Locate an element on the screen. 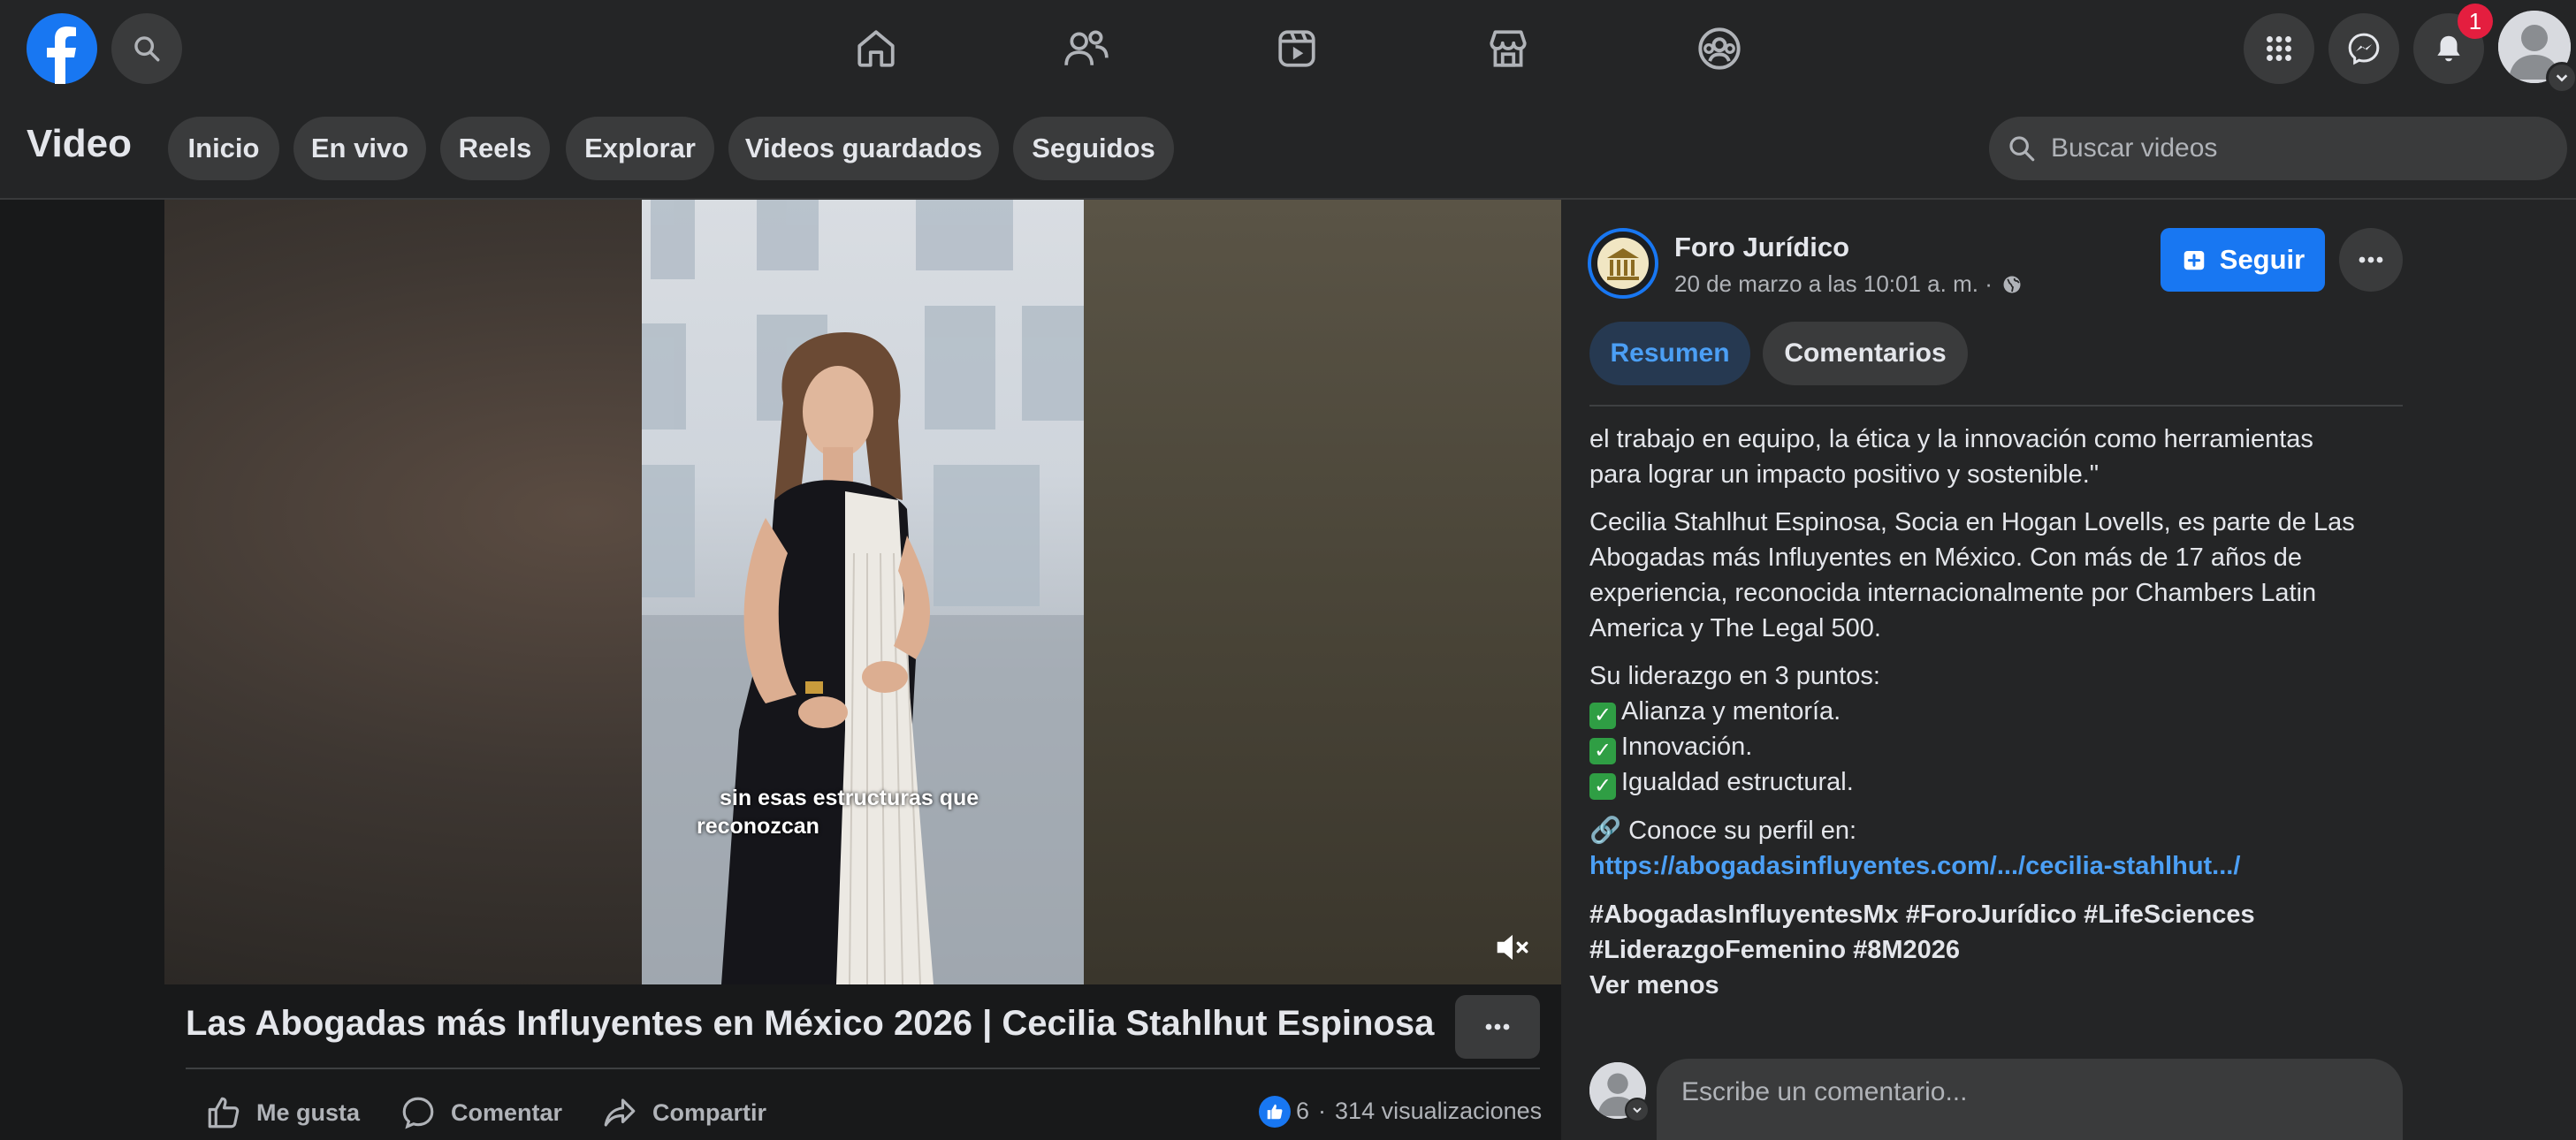  nav-home is located at coordinates (876, 48).